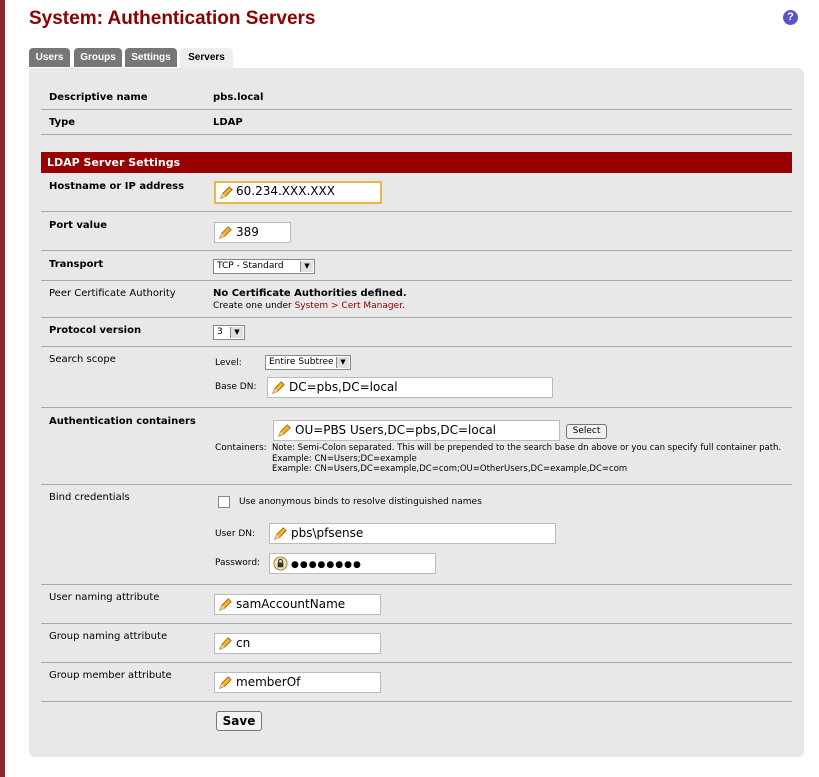  What do you see at coordinates (416, 266) in the screenshot?
I see `row-transport` at bounding box center [416, 266].